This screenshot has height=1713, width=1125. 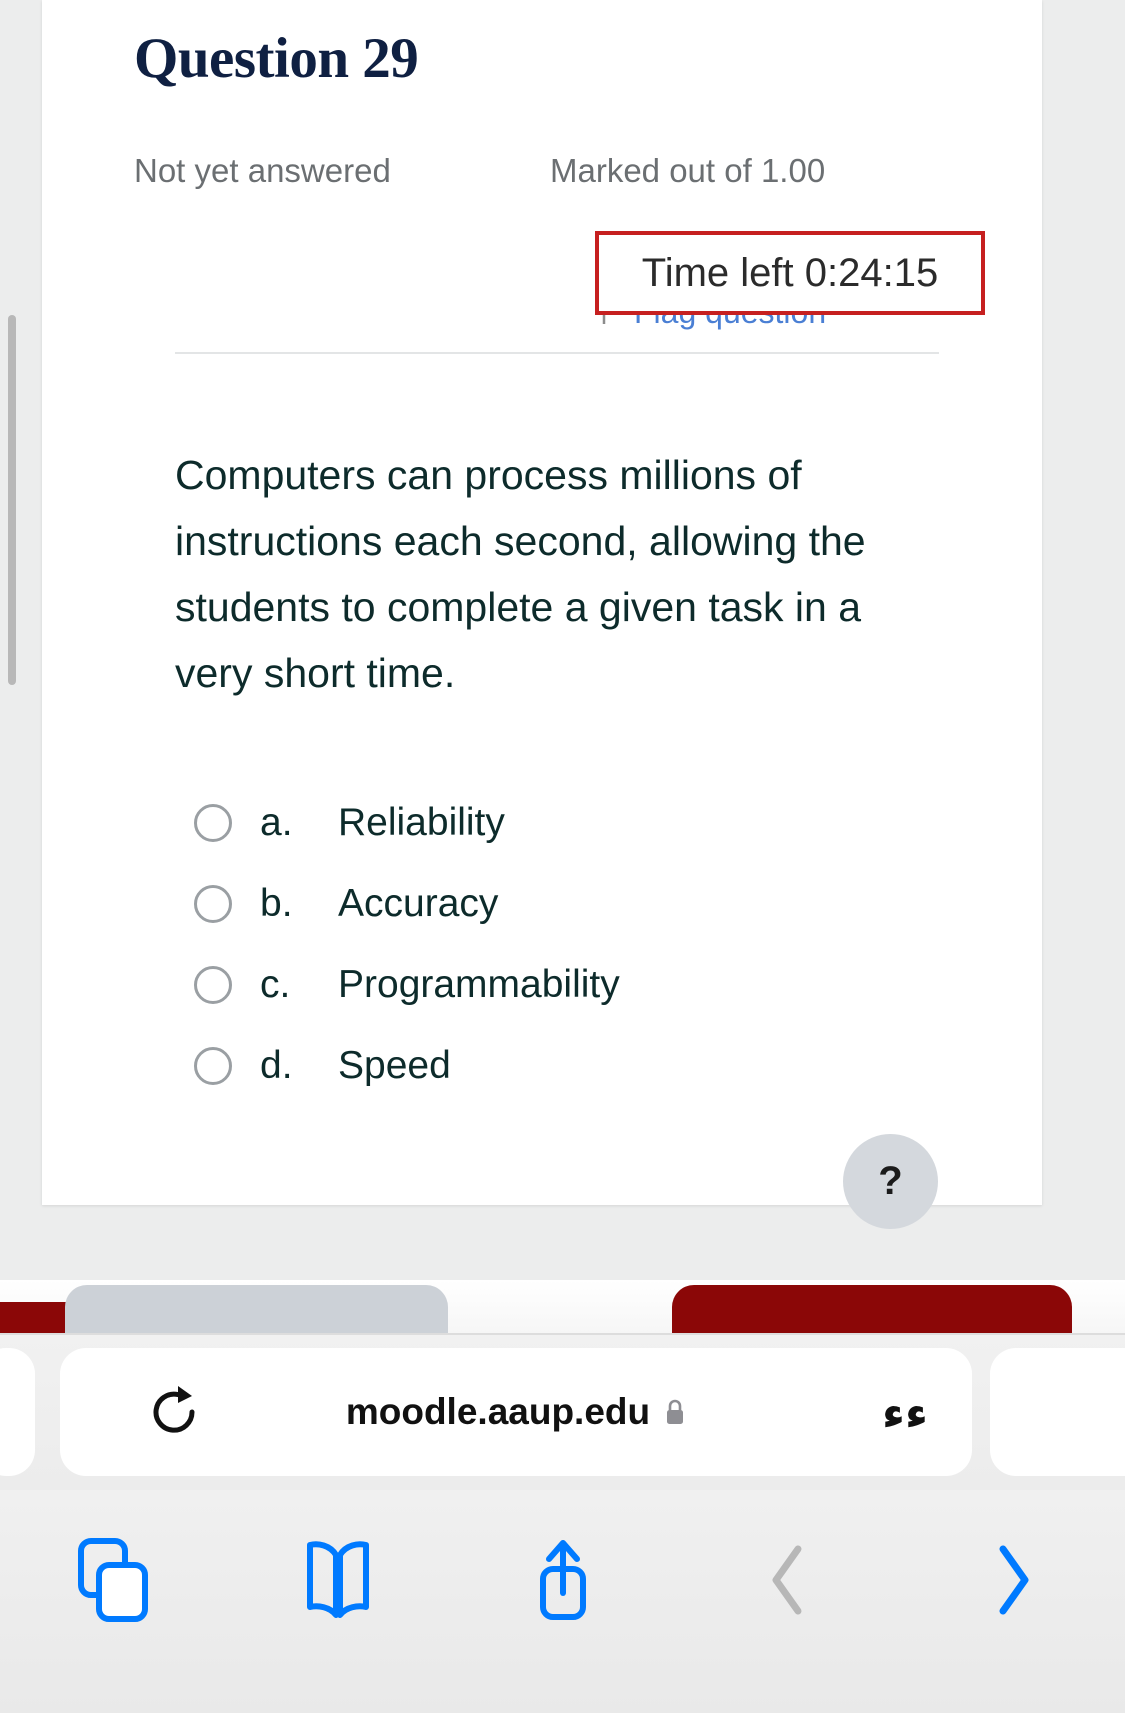 What do you see at coordinates (418, 903) in the screenshot?
I see `answer-label: Accuracy` at bounding box center [418, 903].